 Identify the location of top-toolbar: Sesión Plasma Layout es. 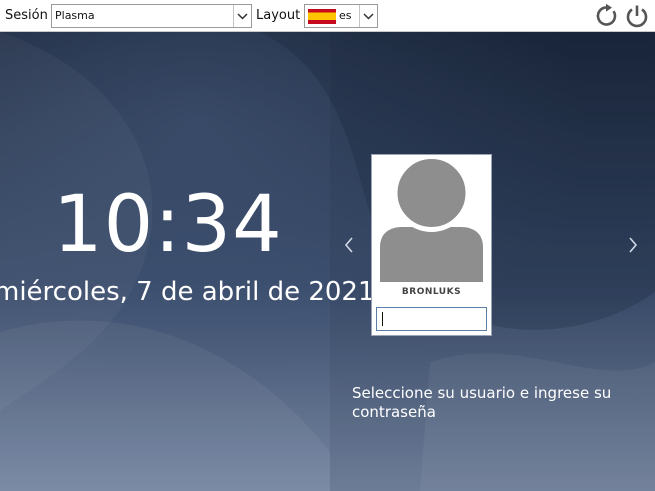
(327, 16).